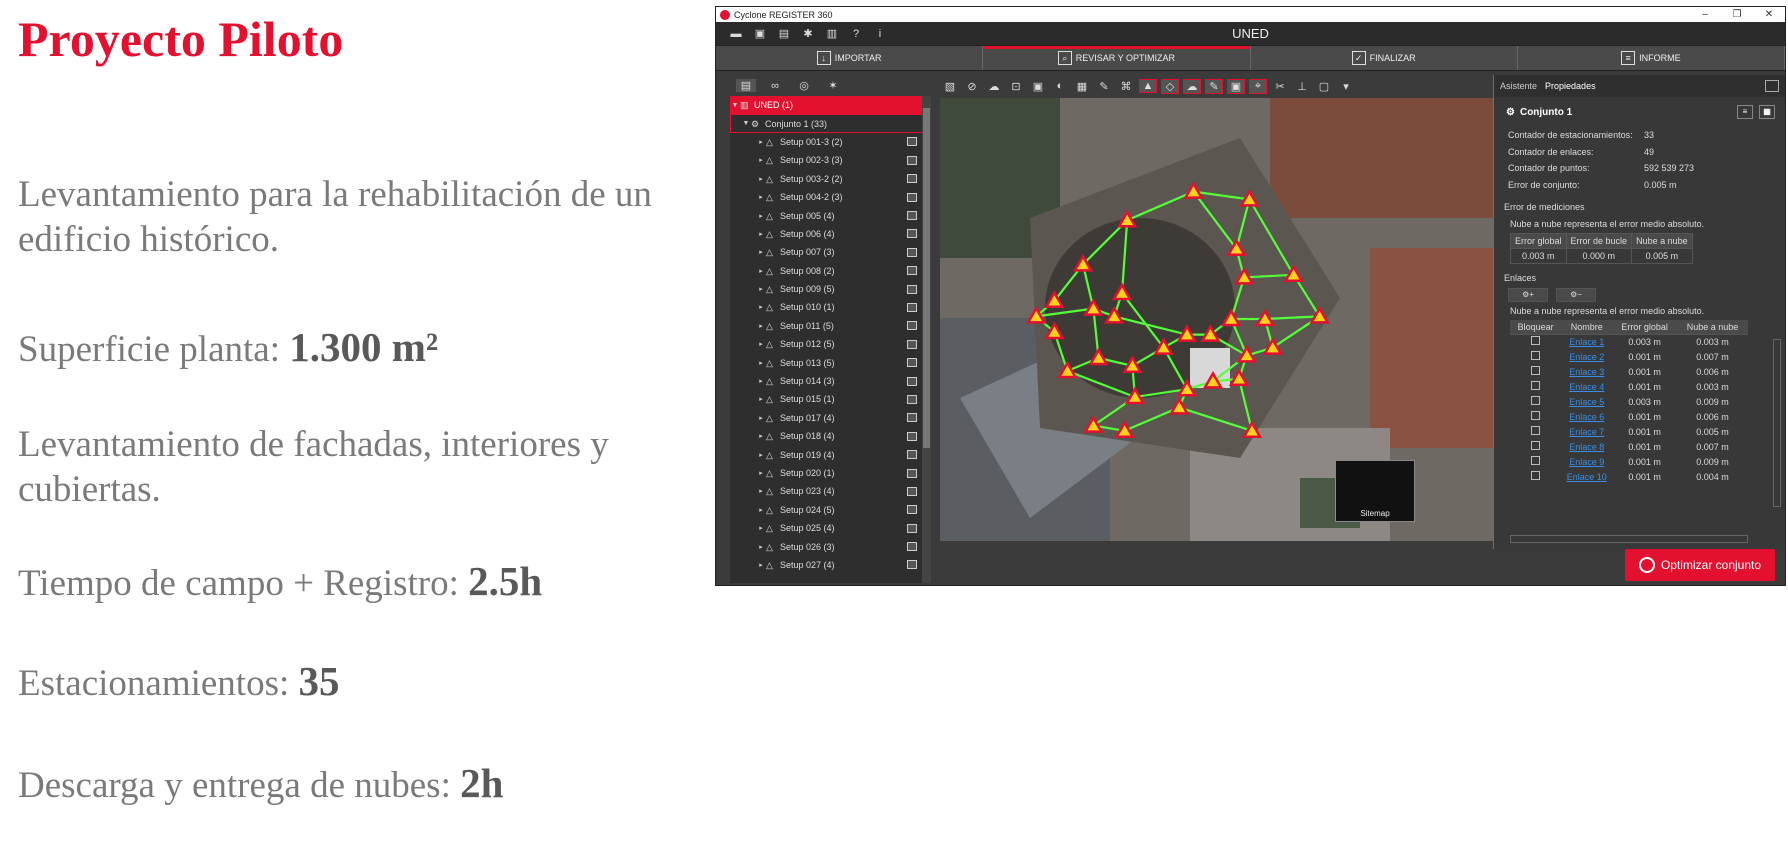 The width and height of the screenshot is (1788, 850). Describe the element at coordinates (1700, 565) in the screenshot. I see `optimize-bundle-button: Optimizar conjunto` at that location.